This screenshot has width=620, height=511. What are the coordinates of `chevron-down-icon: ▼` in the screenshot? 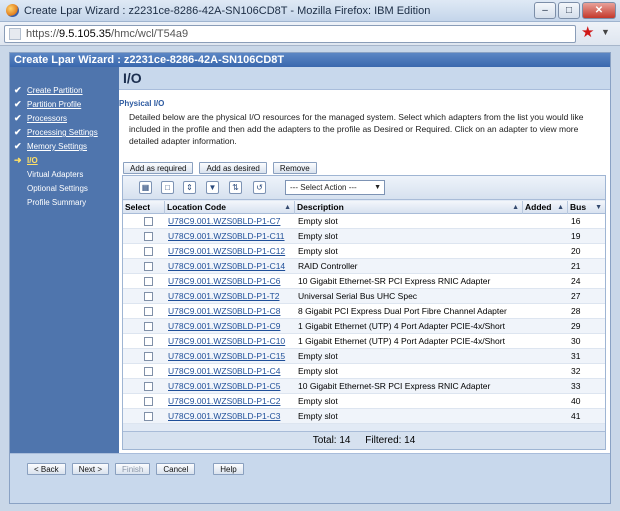 It's located at (377, 187).